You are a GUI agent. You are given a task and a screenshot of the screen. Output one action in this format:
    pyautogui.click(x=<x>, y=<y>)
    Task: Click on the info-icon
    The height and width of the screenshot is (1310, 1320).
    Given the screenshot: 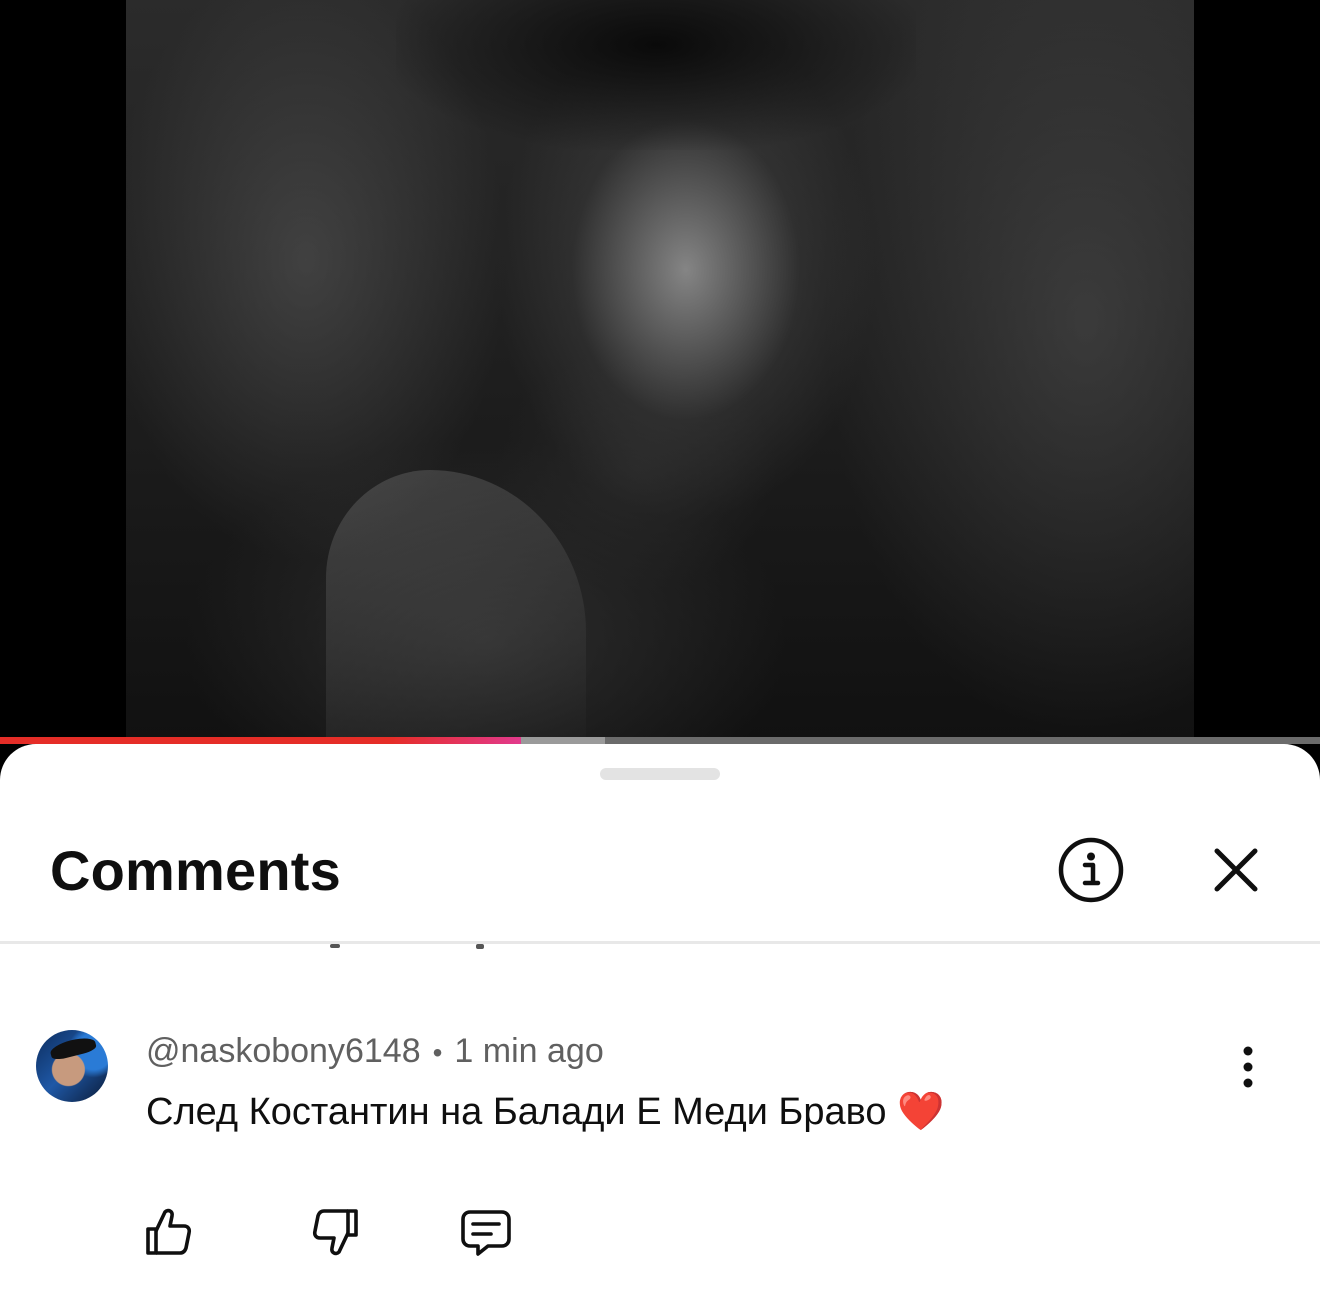 What is the action you would take?
    pyautogui.click(x=1091, y=870)
    